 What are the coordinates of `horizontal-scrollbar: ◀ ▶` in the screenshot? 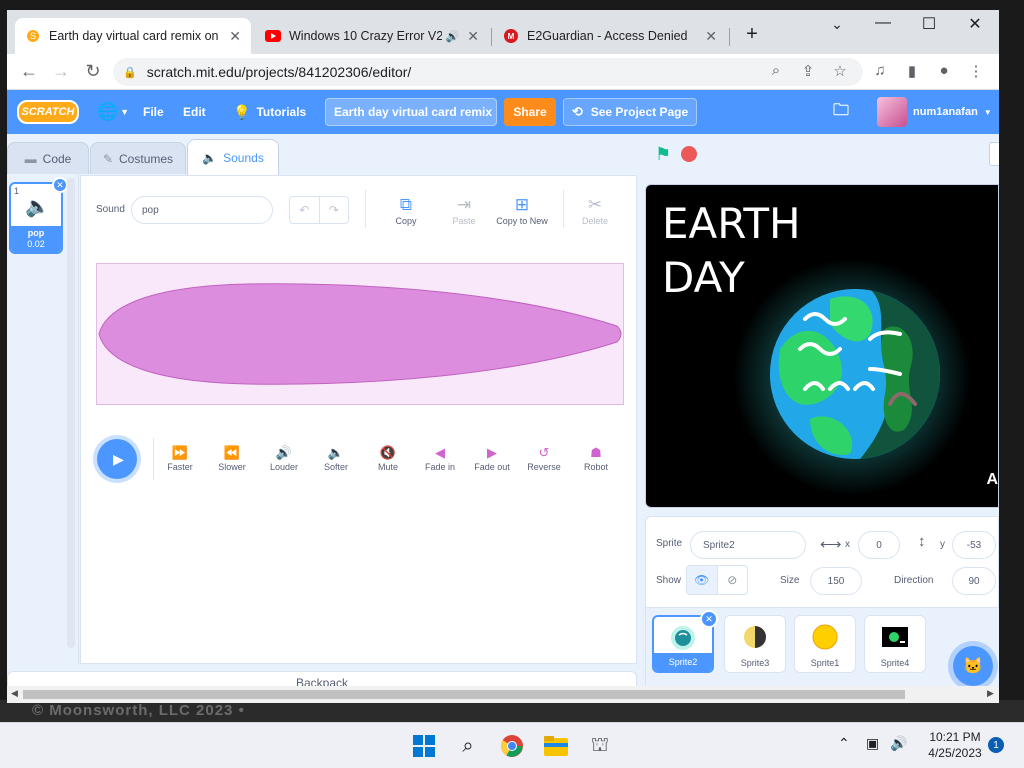 It's located at (503, 694).